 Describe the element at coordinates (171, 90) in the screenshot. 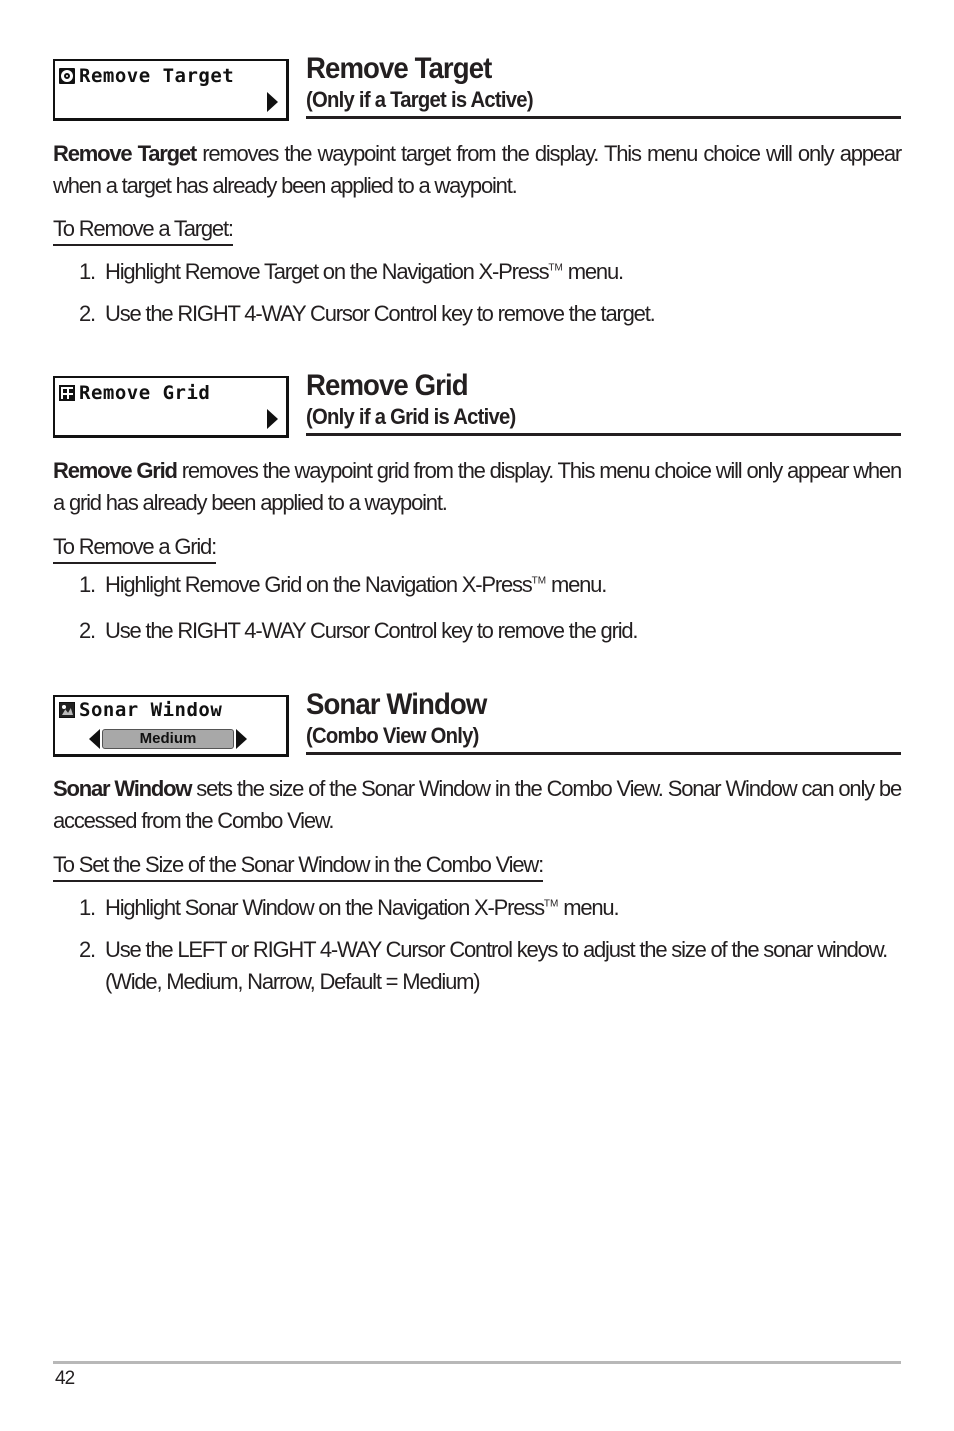

I see `menu-item-remove-target: Remove Target` at that location.